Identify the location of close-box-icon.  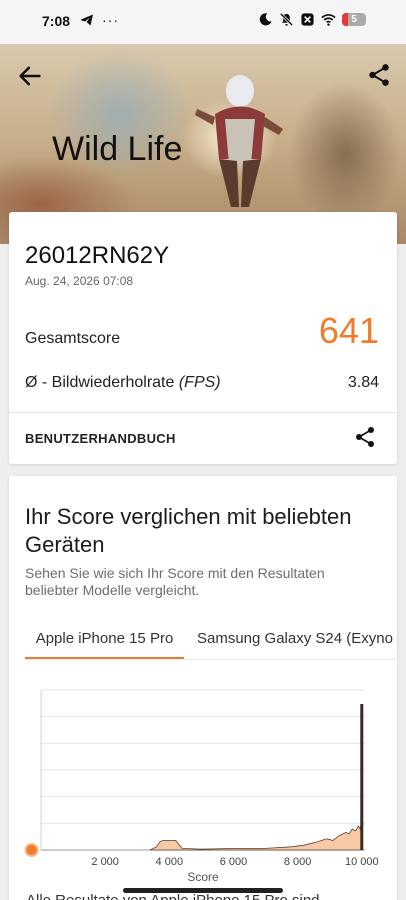
(307, 19).